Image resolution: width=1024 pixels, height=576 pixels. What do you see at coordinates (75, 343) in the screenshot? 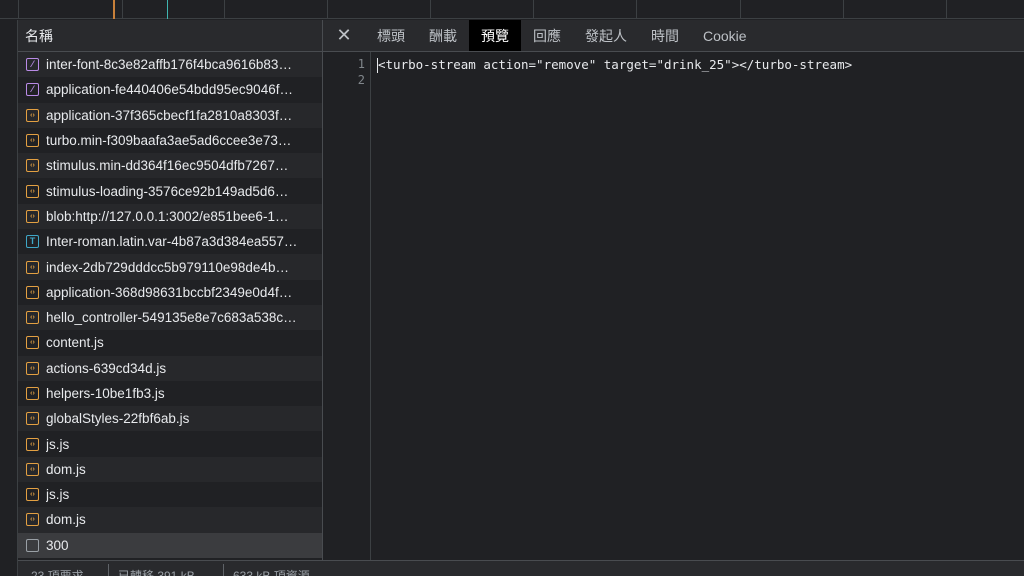
I see `request-name: content.js` at bounding box center [75, 343].